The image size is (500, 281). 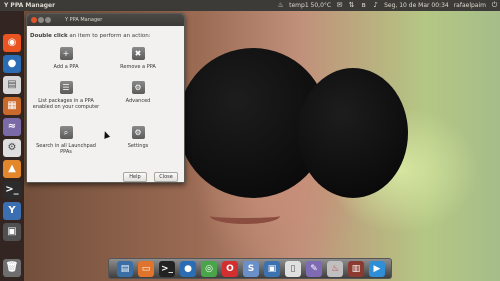 I want to click on settings-app-icon: ⚙, so click(x=12, y=147).